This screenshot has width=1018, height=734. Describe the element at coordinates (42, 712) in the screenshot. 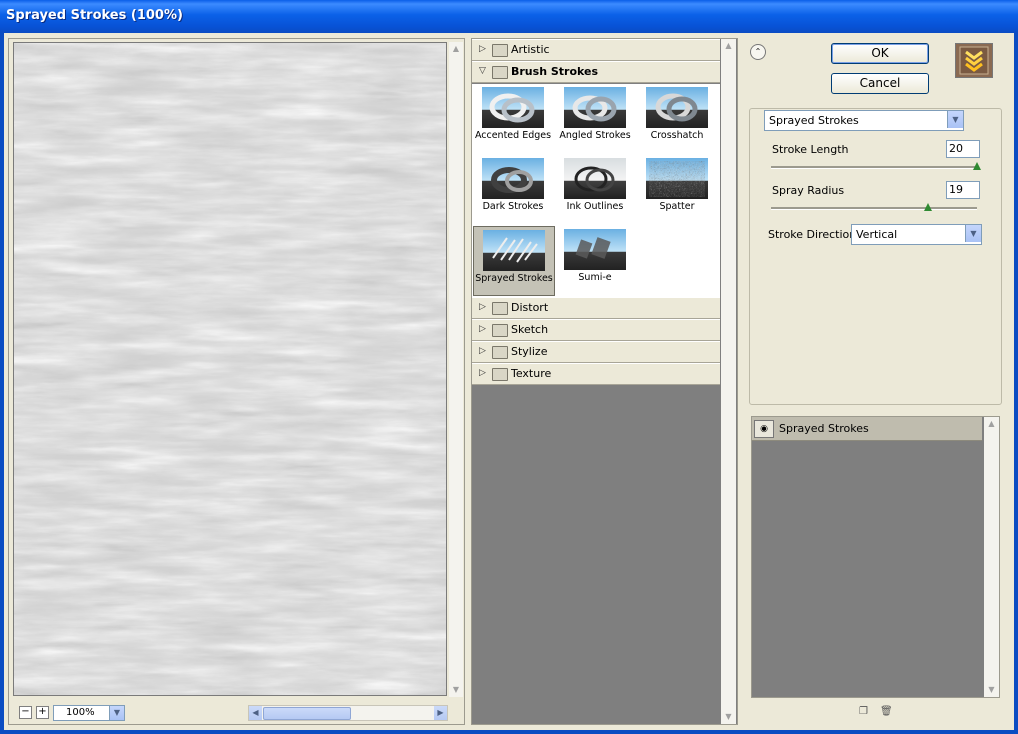

I see `zoom-in-button: +` at that location.